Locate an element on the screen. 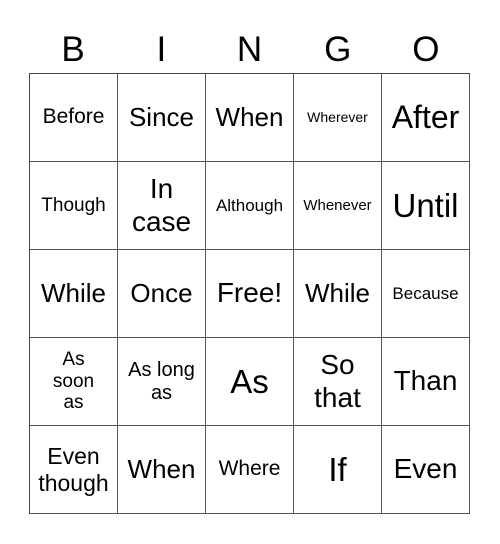 This screenshot has height=544, width=500. bingo-cell: So that is located at coordinates (338, 382).